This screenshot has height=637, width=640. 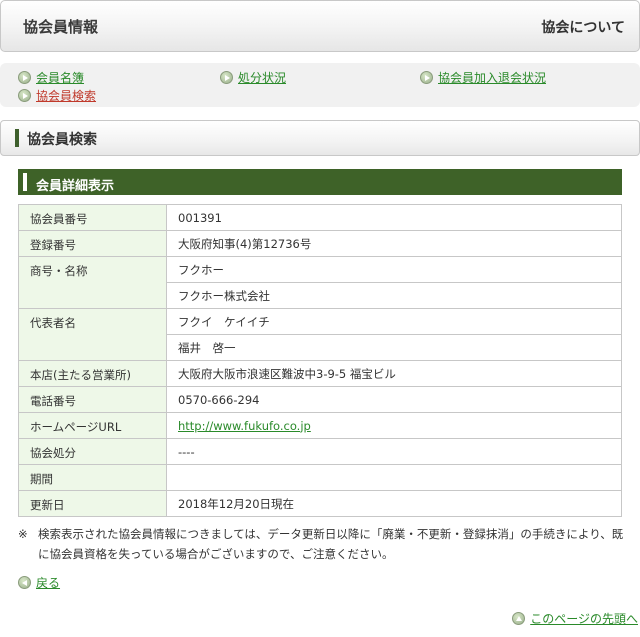 What do you see at coordinates (92, 451) in the screenshot?
I see `disposal-label: 協会処分` at bounding box center [92, 451].